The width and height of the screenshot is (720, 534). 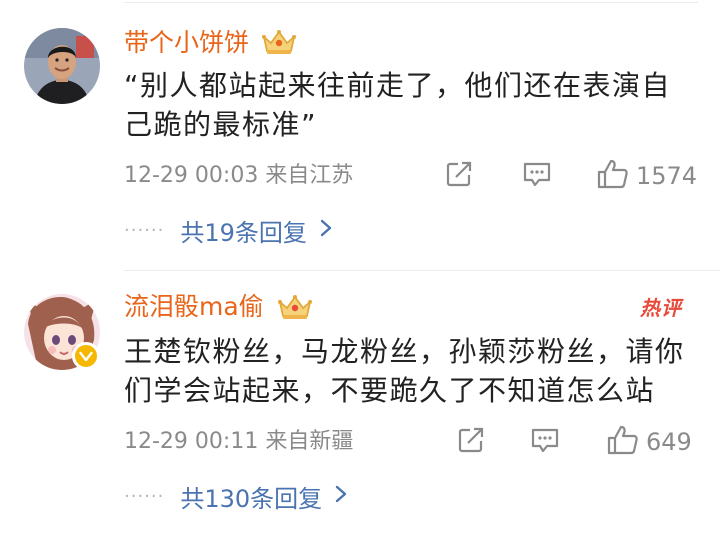 I want to click on verified-icon, so click(x=86, y=356).